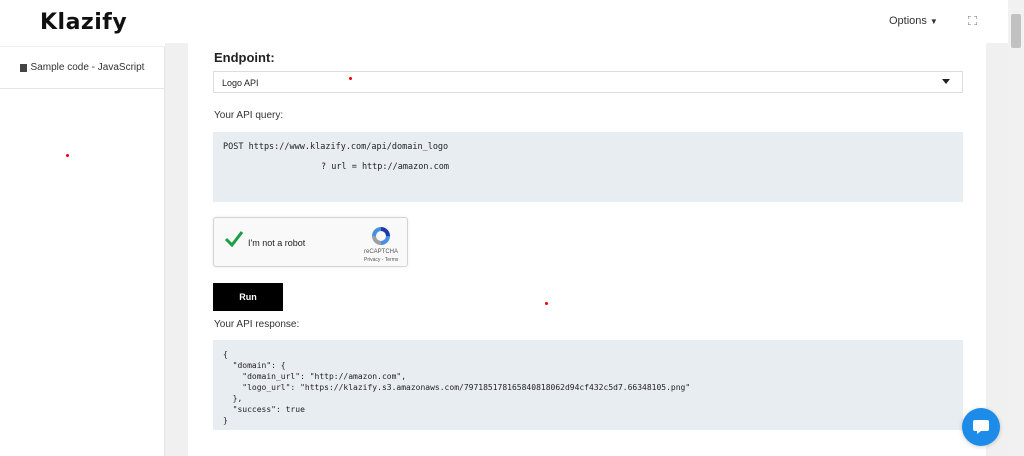  Describe the element at coordinates (240, 83) in the screenshot. I see `endpoint-selected-value: Logo API` at that location.